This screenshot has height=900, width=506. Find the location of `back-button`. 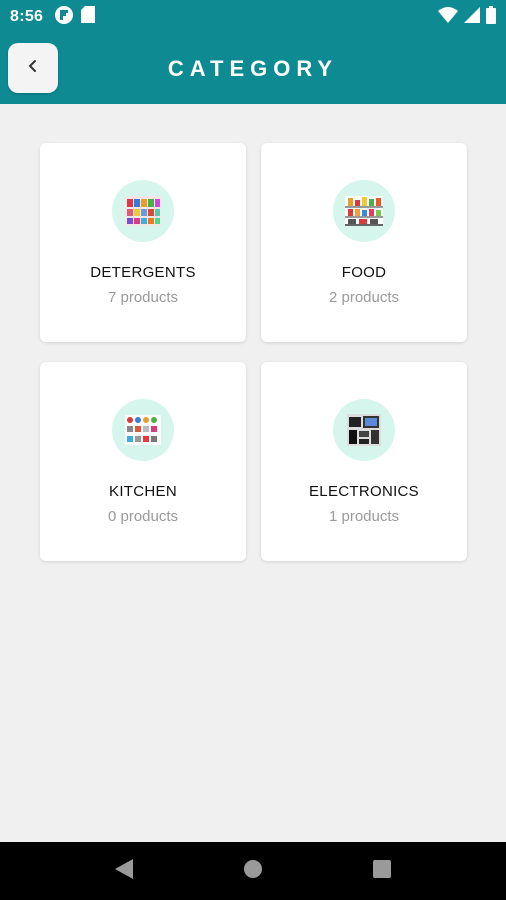

back-button is located at coordinates (33, 68).